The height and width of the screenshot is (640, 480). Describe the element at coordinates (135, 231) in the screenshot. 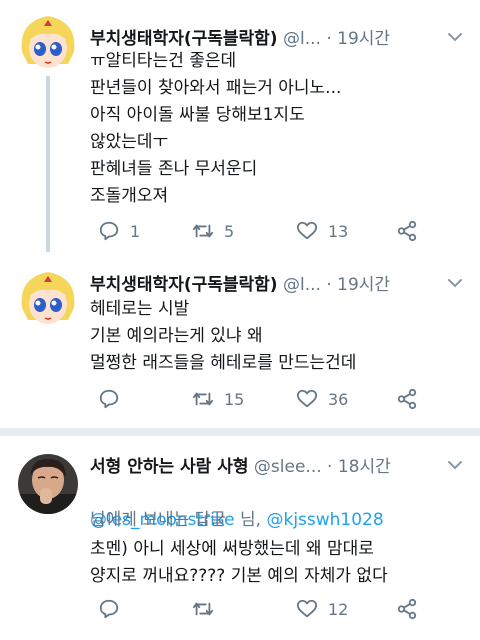

I see `reply-count: 1` at that location.